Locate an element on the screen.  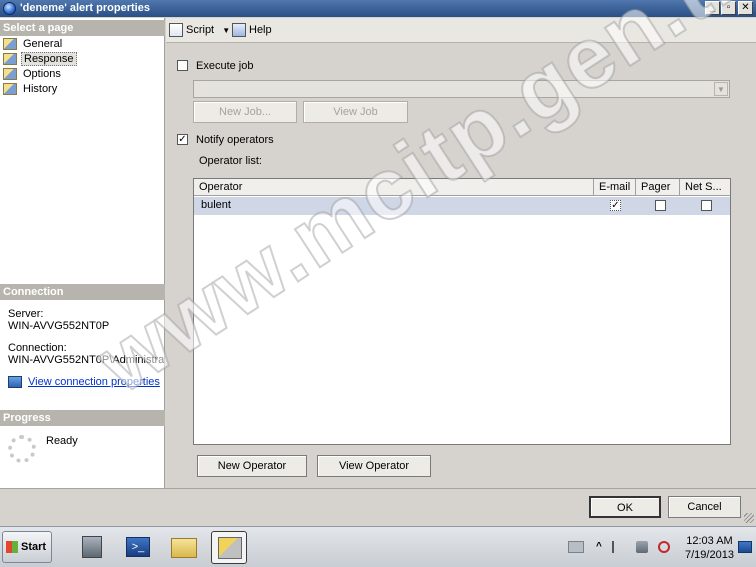
view-job-button: View Job is located at coordinates (355, 112).